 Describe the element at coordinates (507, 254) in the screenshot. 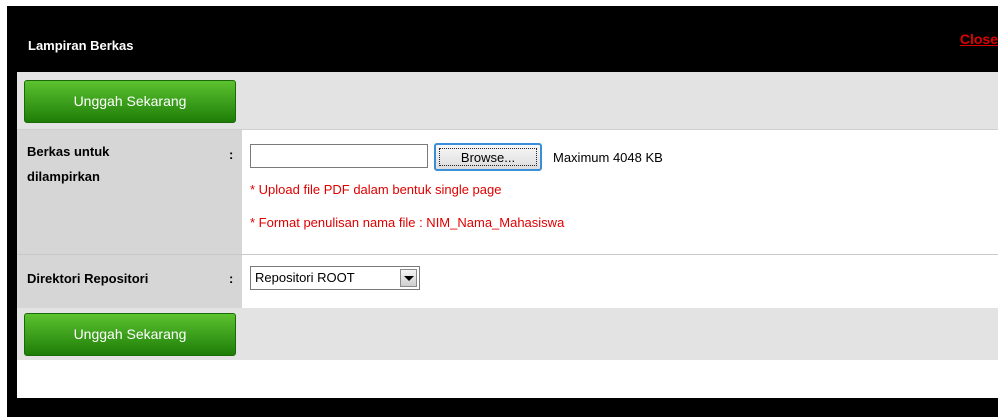

I see `row-divider` at that location.